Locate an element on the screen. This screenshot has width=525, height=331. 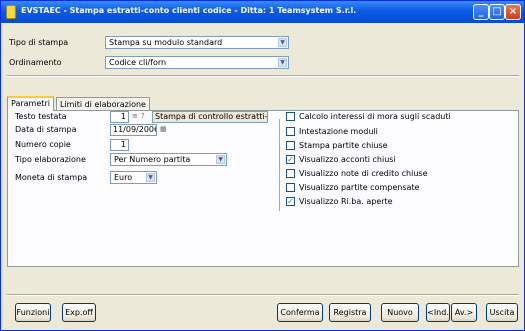
checkbox-calcolo-interessi: Calcolo interessi di mora sugli scaduti is located at coordinates (368, 117).